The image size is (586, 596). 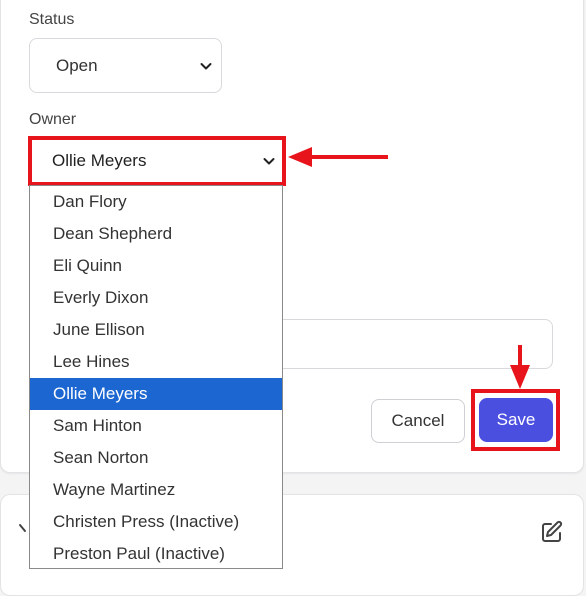 I want to click on owner-option: Dean Shepherd, so click(x=156, y=234).